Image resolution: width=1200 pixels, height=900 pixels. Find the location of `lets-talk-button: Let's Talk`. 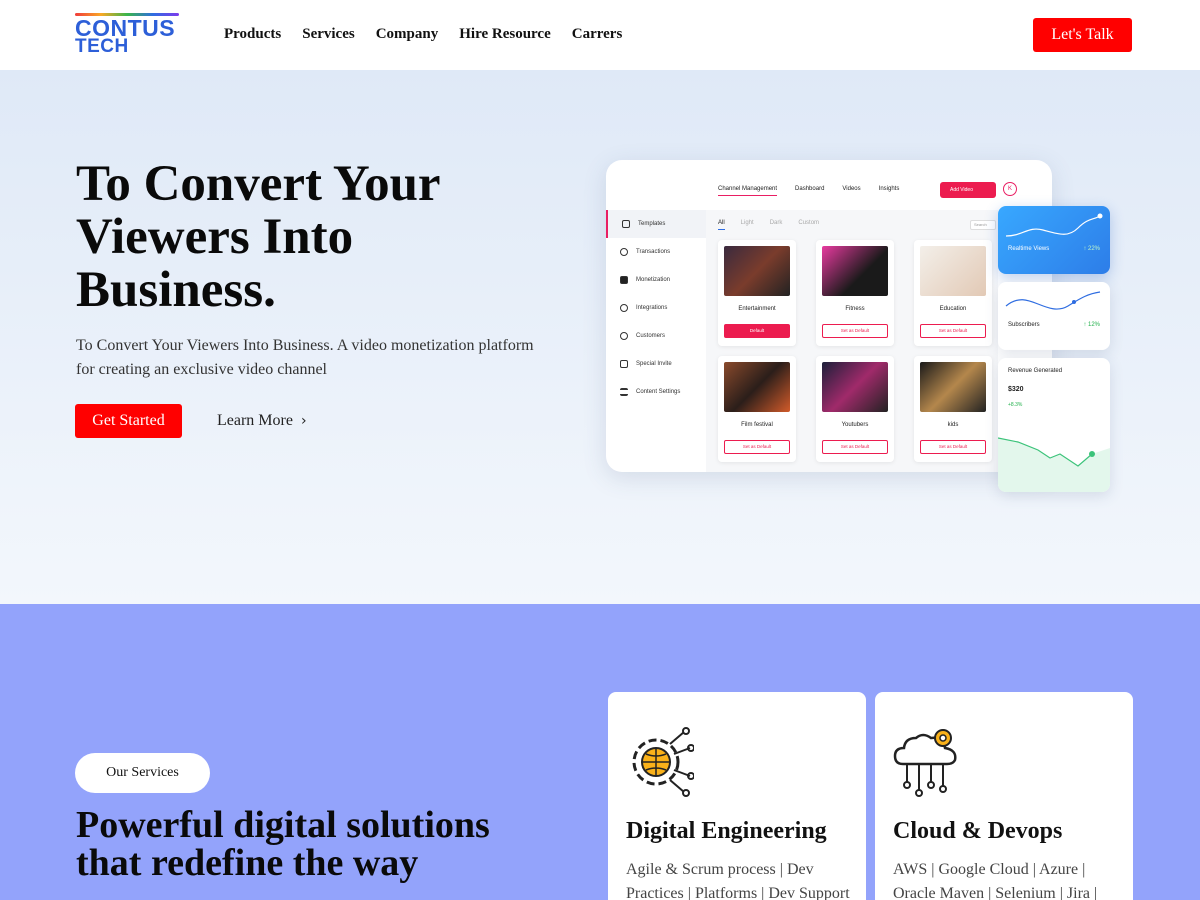

lets-talk-button: Let's Talk is located at coordinates (1082, 35).